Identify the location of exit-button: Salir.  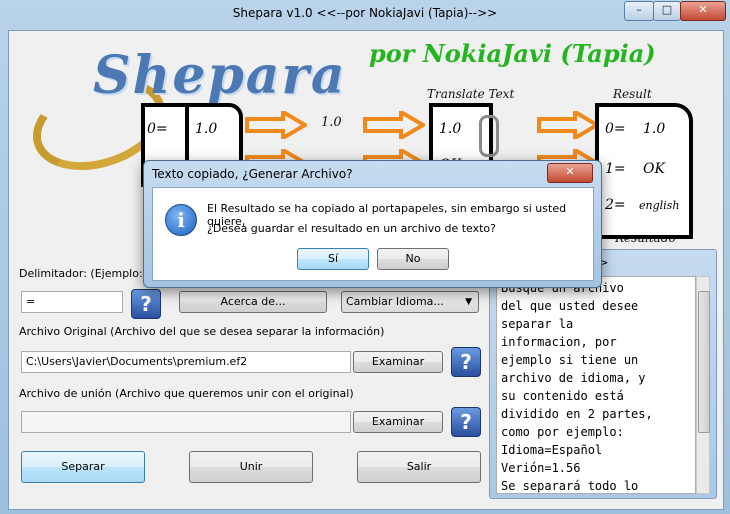
(419, 467).